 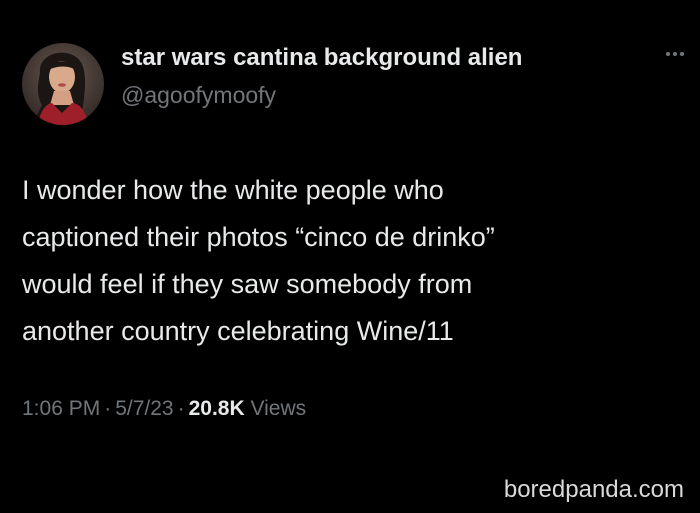 What do you see at coordinates (233, 190) in the screenshot?
I see `tweet-text-line: I wonder how the white people who` at bounding box center [233, 190].